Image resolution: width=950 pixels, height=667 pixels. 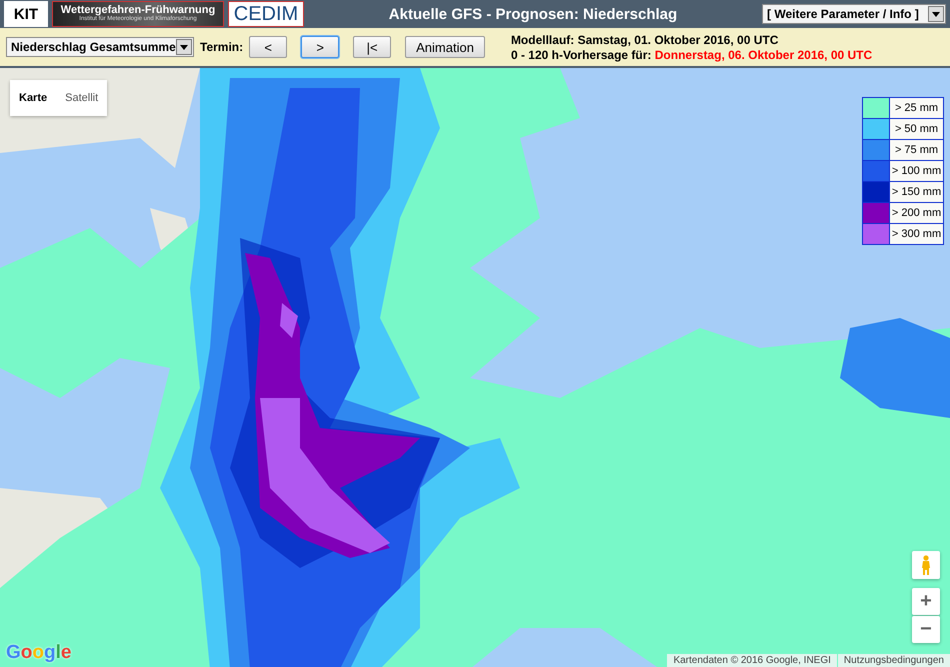 What do you see at coordinates (894, 660) in the screenshot?
I see `terms-link: Nutzungsbedingungen` at bounding box center [894, 660].